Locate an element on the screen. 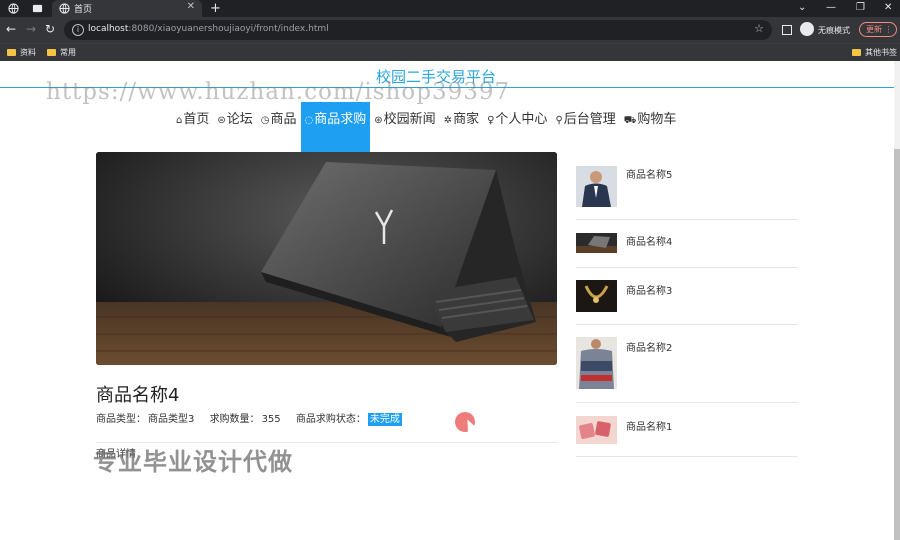 Image resolution: width=900 pixels, height=540 pixels. bookmark-folder-other: 其他书签 is located at coordinates (874, 52).